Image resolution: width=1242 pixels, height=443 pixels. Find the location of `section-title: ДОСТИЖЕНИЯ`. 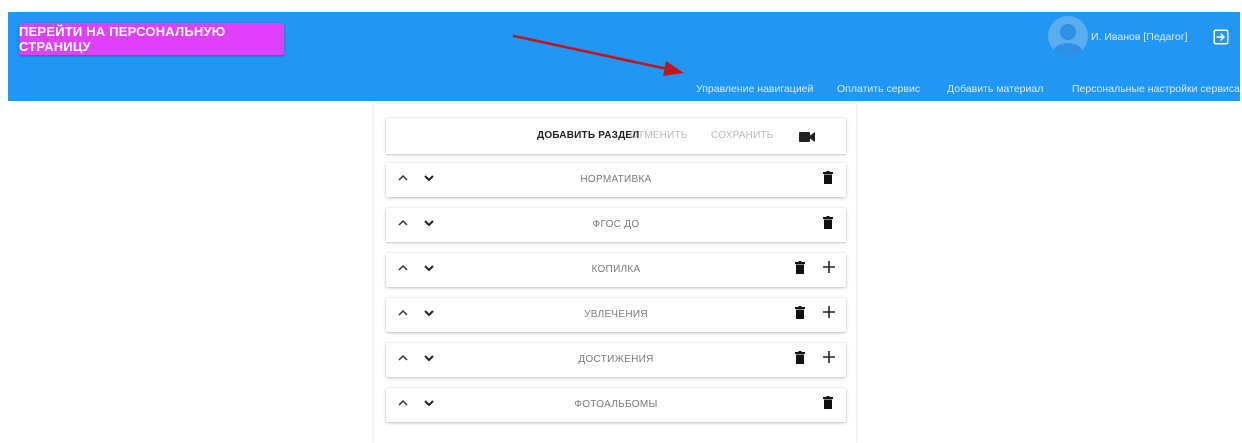

section-title: ДОСТИЖЕНИЯ is located at coordinates (616, 359).